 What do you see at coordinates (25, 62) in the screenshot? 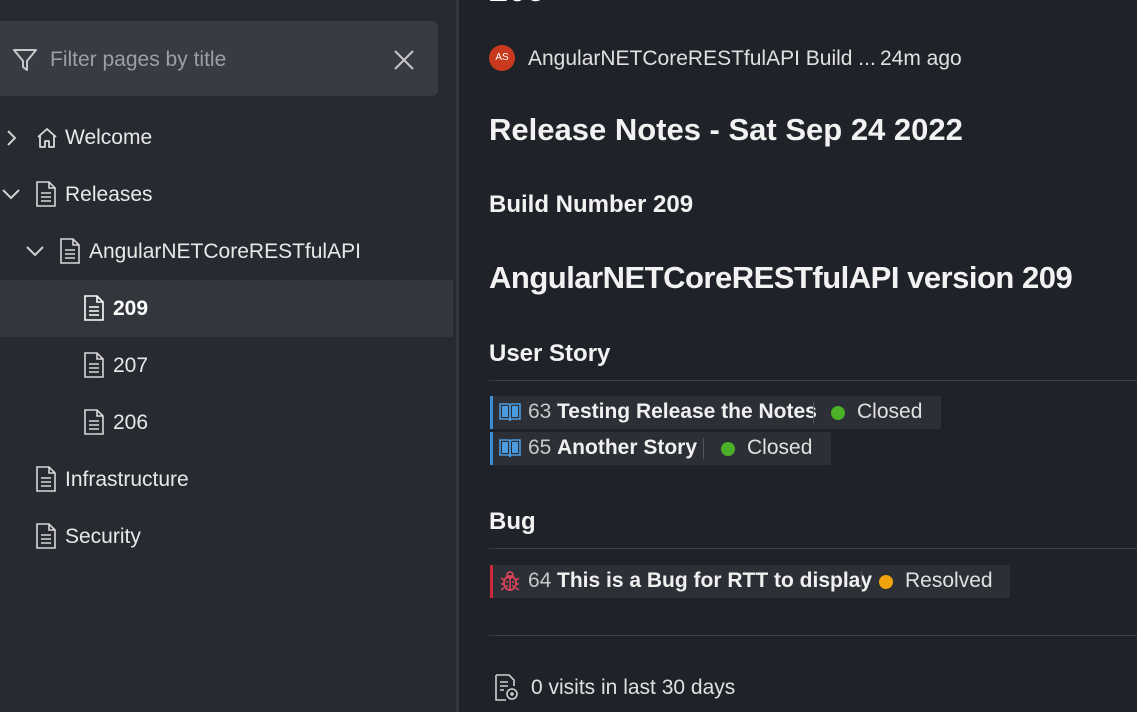
I see `filter-icon` at bounding box center [25, 62].